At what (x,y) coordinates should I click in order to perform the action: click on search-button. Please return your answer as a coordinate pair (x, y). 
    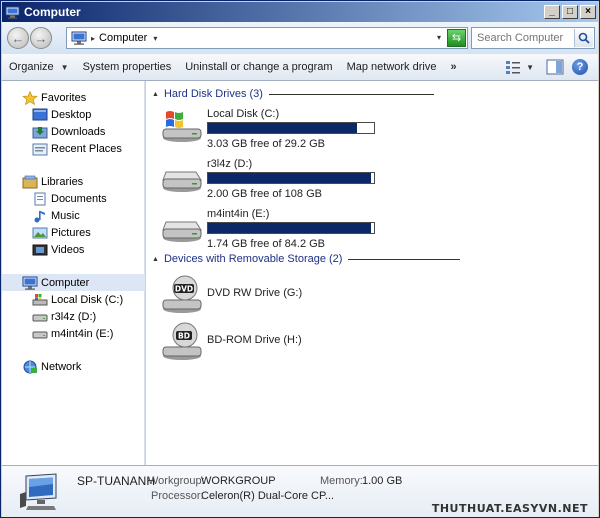
    Looking at the image, I should click on (583, 38).